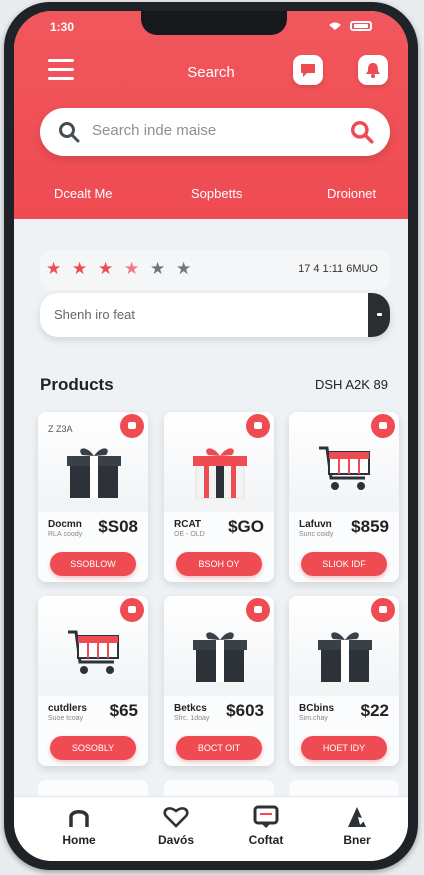 This screenshot has width=424, height=875. What do you see at coordinates (316, 534) in the screenshot?
I see `product-subtitle: Sunc coidy` at bounding box center [316, 534].